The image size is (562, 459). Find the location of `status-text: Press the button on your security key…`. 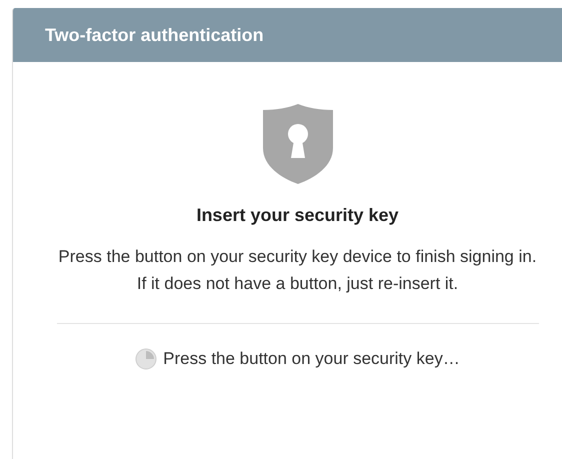

status-text: Press the button on your security key… is located at coordinates (311, 359).